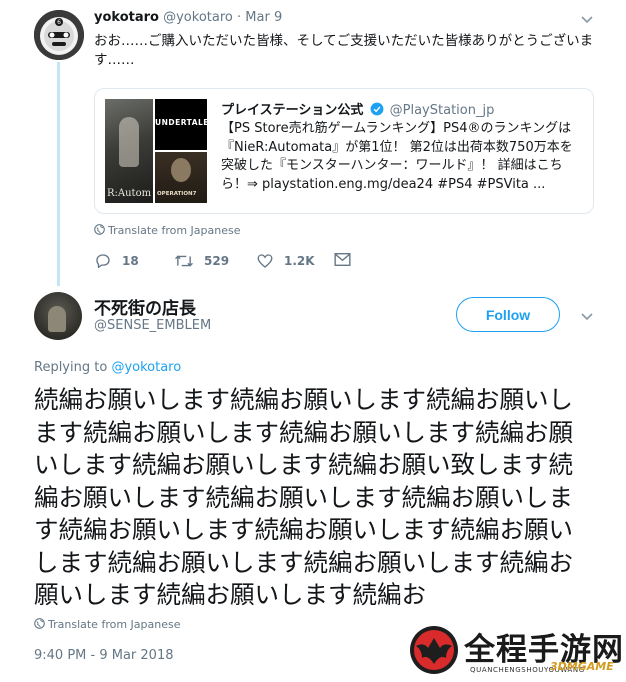 Image resolution: width=626 pixels, height=682 pixels. I want to click on retweet-button: 529, so click(201, 261).